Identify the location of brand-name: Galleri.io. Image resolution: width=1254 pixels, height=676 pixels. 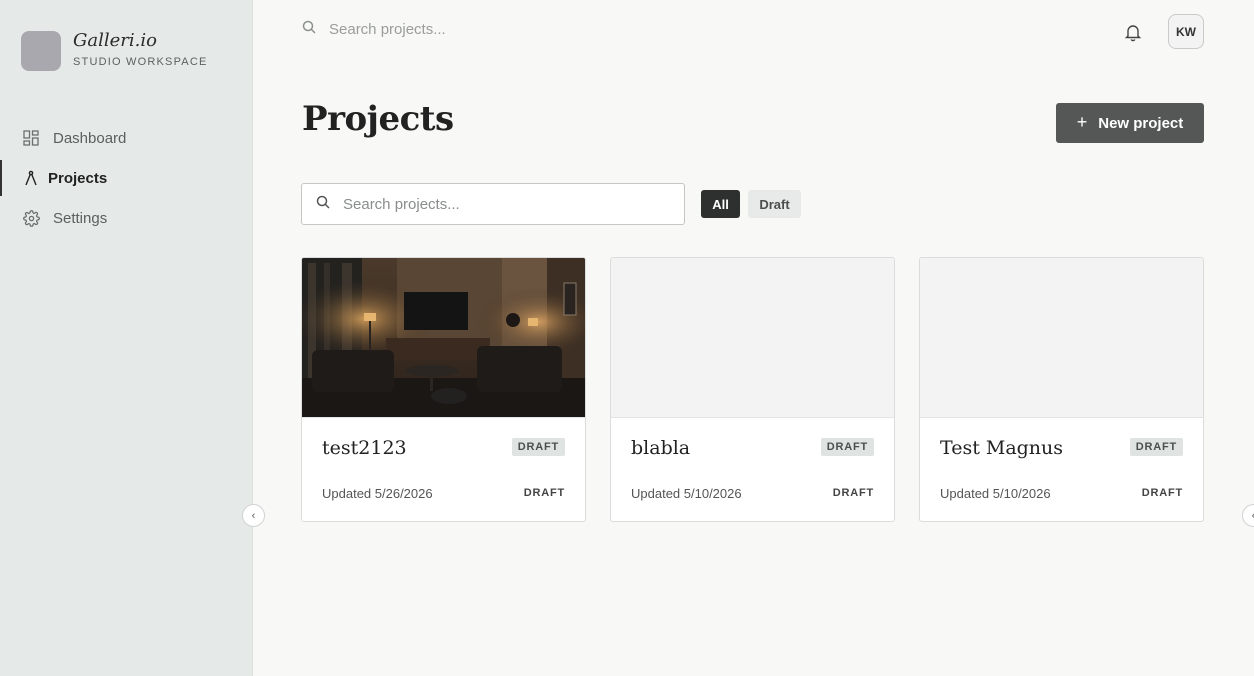
(115, 40).